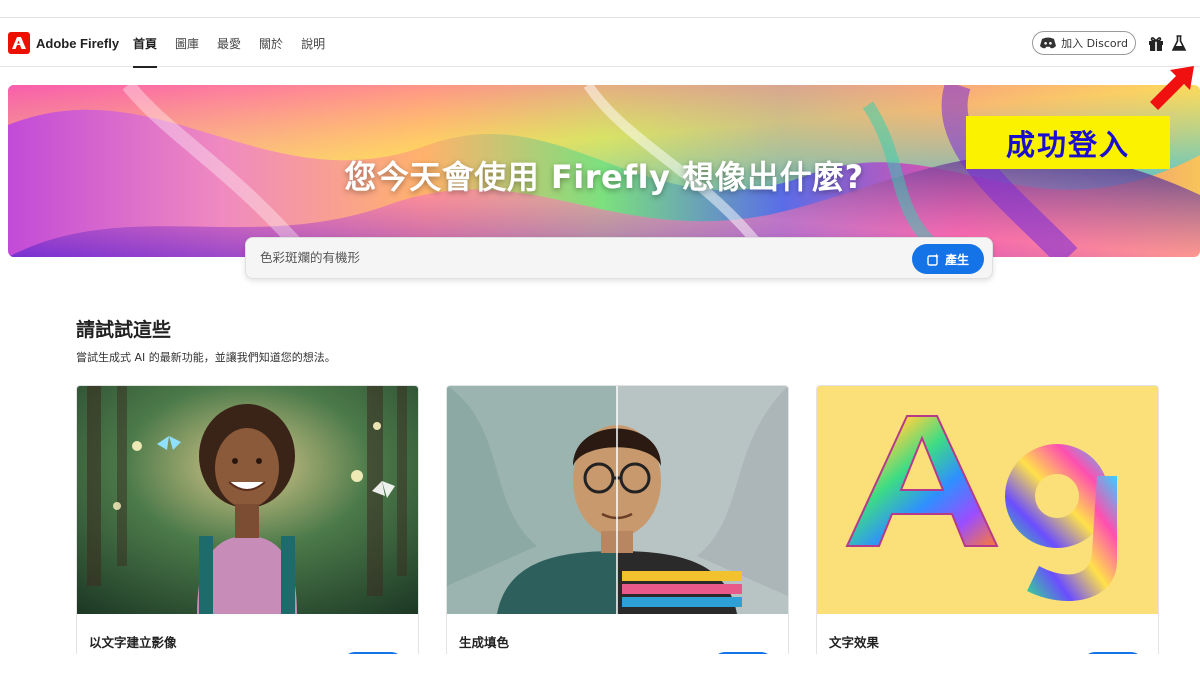 The height and width of the screenshot is (673, 1200). Describe the element at coordinates (19, 43) in the screenshot. I see `adobe-logo-icon` at that location.